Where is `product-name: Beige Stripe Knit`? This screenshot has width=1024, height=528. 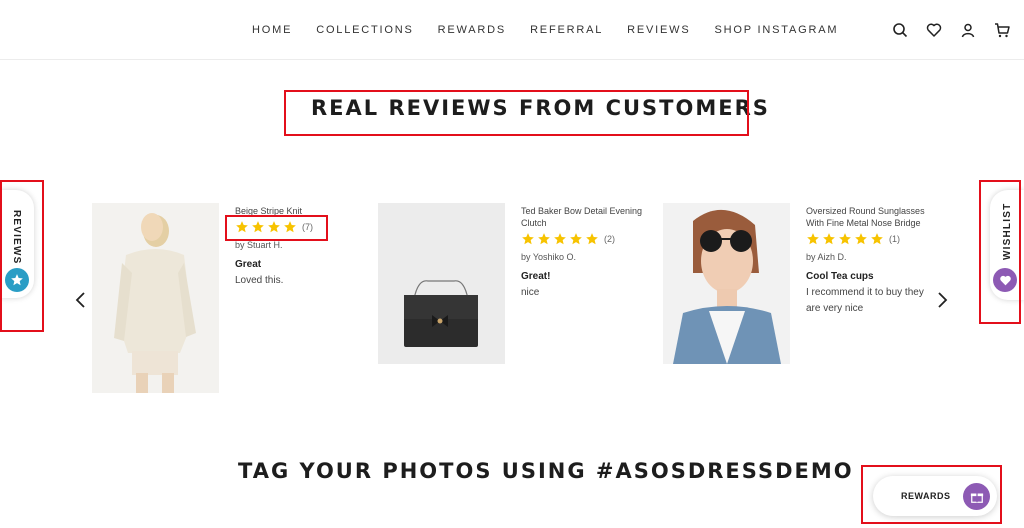 product-name: Beige Stripe Knit is located at coordinates (290, 211).